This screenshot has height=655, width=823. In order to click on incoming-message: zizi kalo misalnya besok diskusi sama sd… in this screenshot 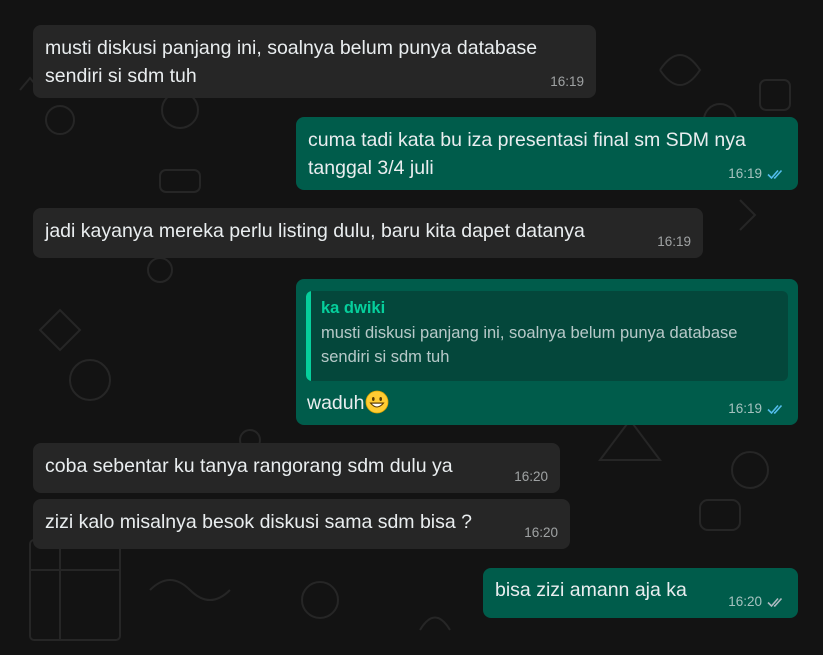, I will do `click(301, 524)`.